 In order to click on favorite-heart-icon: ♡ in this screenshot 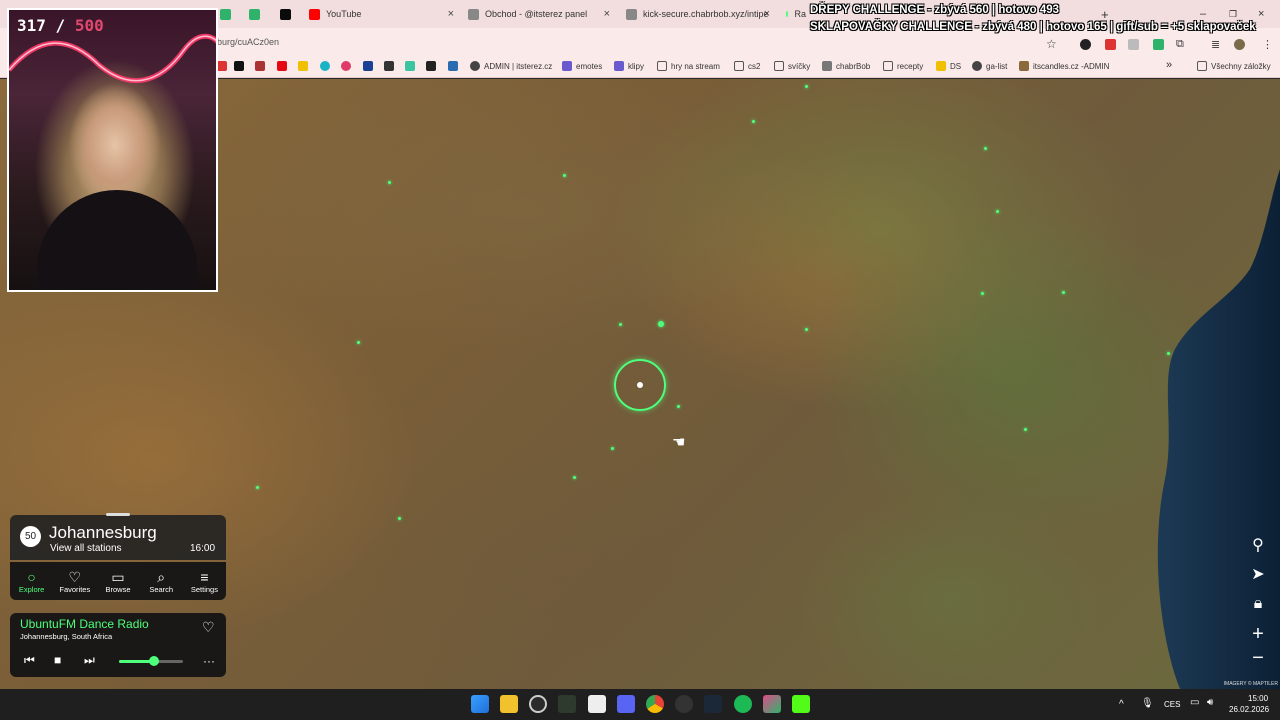, I will do `click(208, 627)`.